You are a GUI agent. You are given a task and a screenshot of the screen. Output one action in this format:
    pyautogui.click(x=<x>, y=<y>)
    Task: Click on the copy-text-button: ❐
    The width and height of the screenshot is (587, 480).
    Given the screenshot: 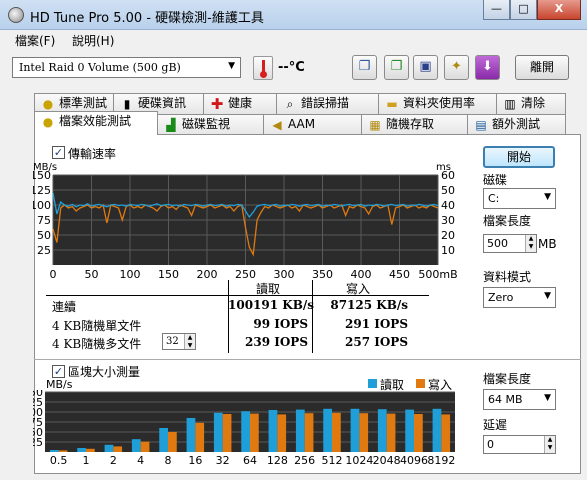 What is the action you would take?
    pyautogui.click(x=364, y=67)
    